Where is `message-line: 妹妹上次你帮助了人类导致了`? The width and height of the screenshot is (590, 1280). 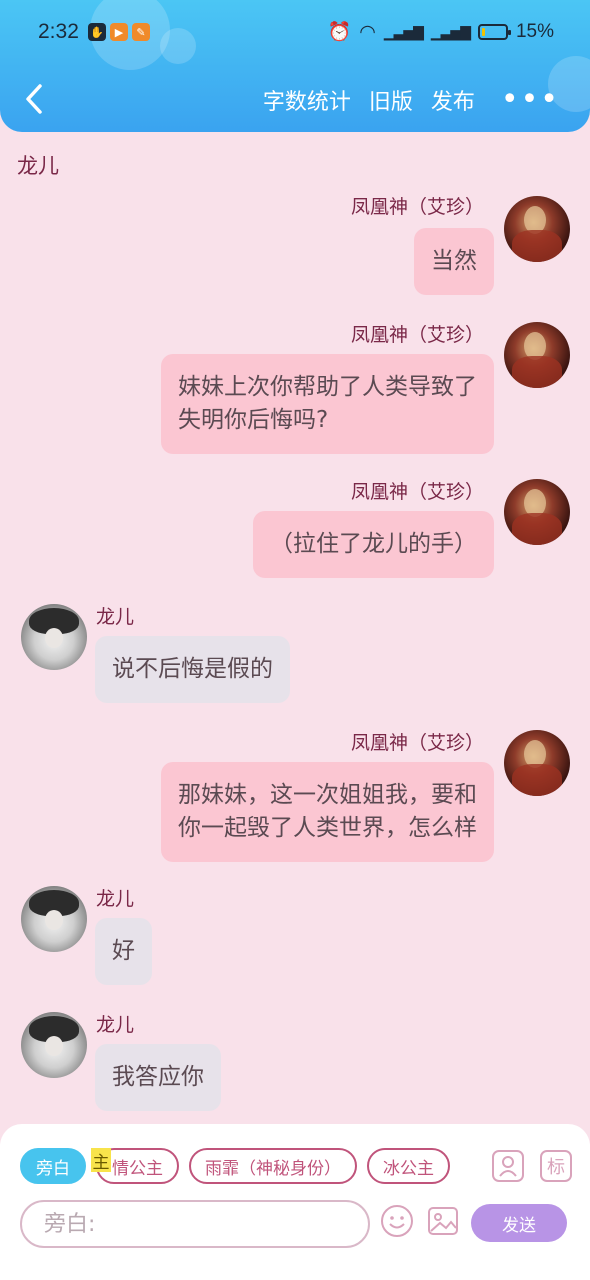
message-line: 妹妹上次你帮助了人类导致了 is located at coordinates (327, 387).